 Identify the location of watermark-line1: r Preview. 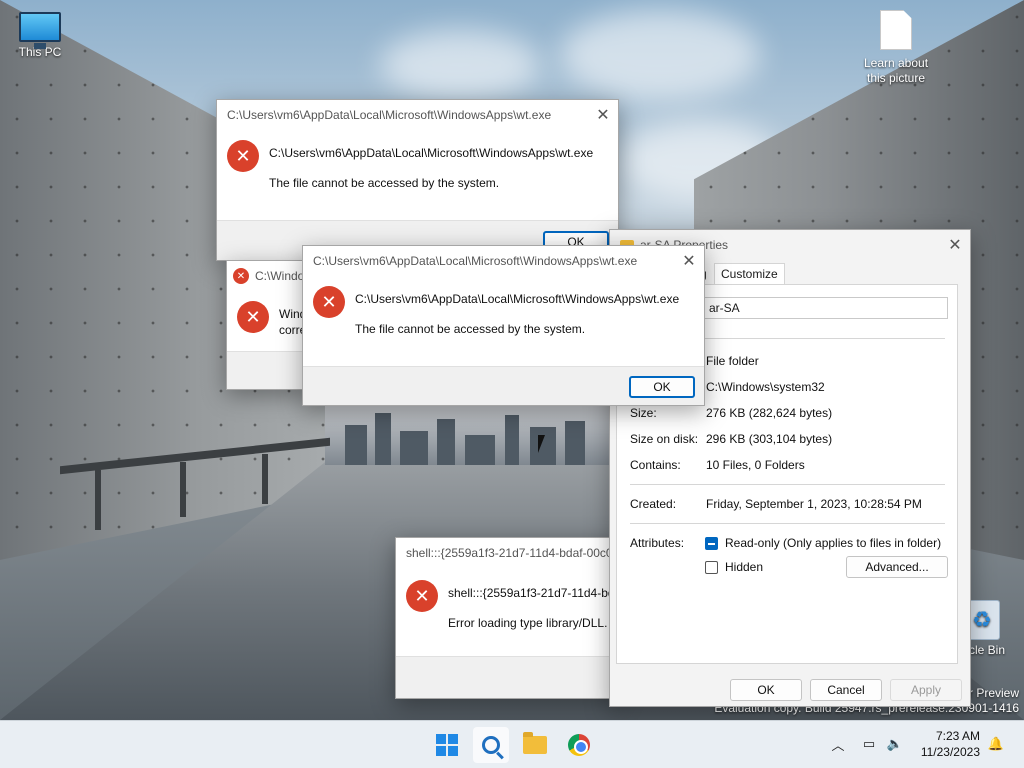
(993, 693).